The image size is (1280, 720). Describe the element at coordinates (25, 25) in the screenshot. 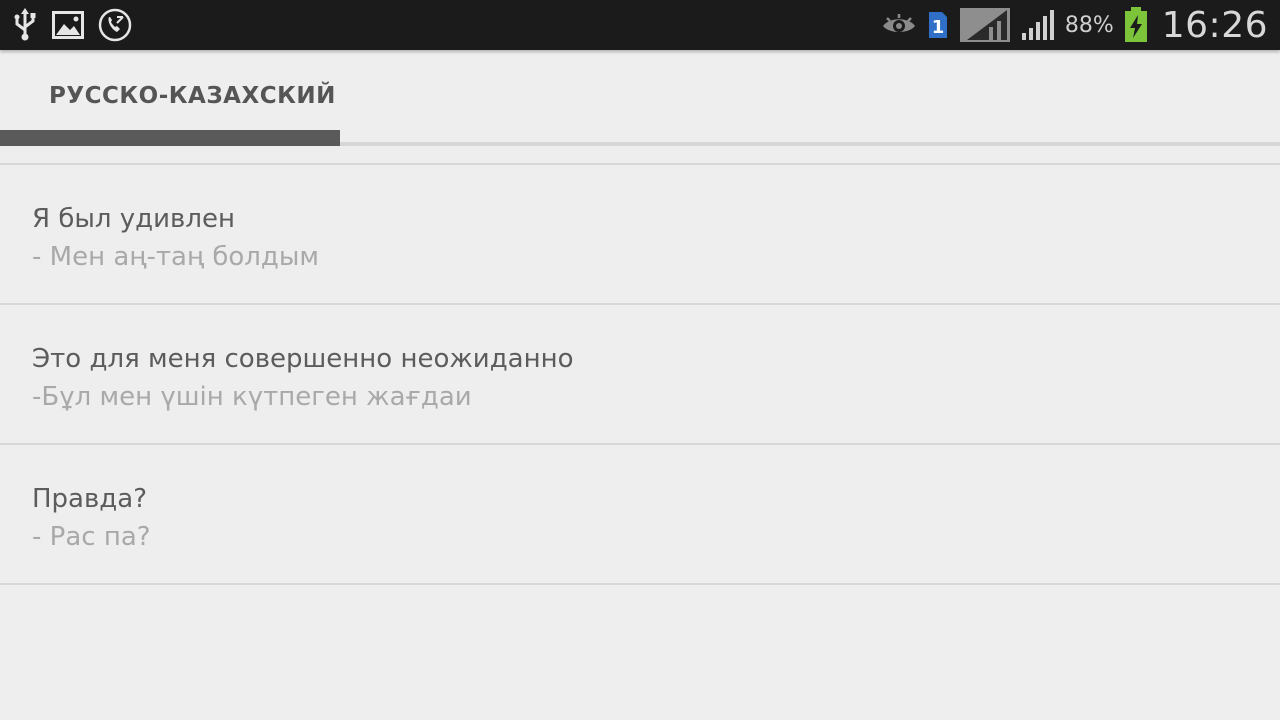

I see `usb-icon` at that location.